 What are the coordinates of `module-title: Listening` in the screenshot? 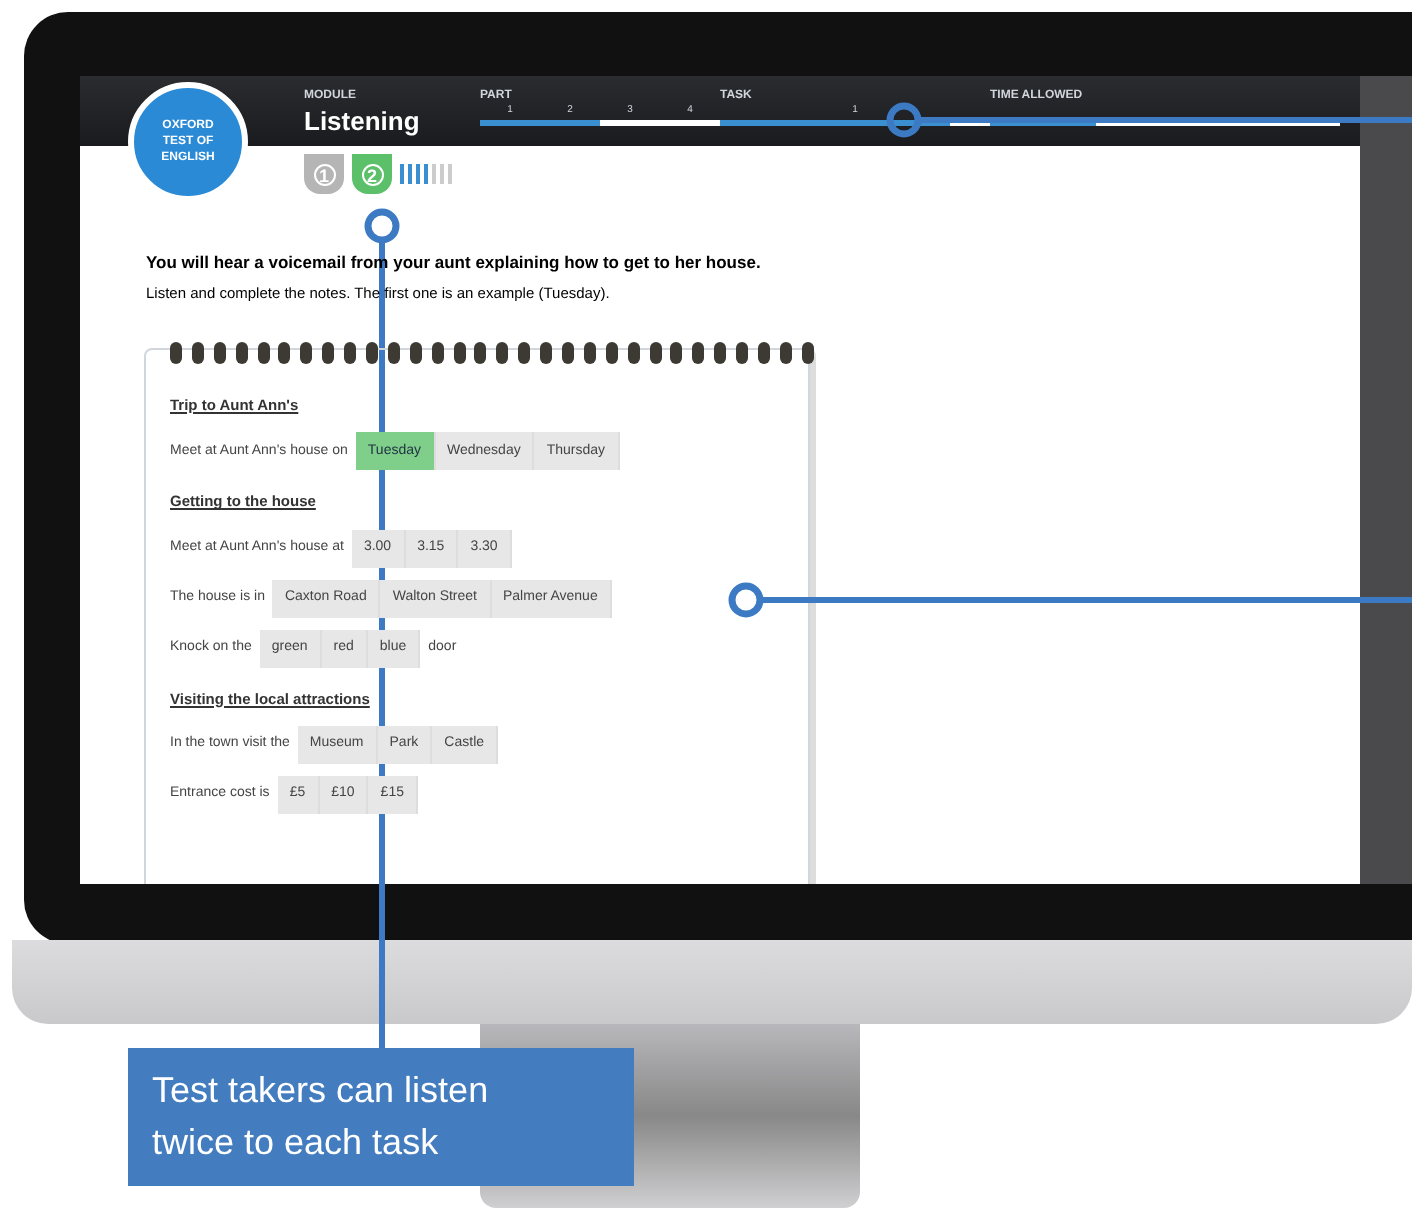 It's located at (363, 122).